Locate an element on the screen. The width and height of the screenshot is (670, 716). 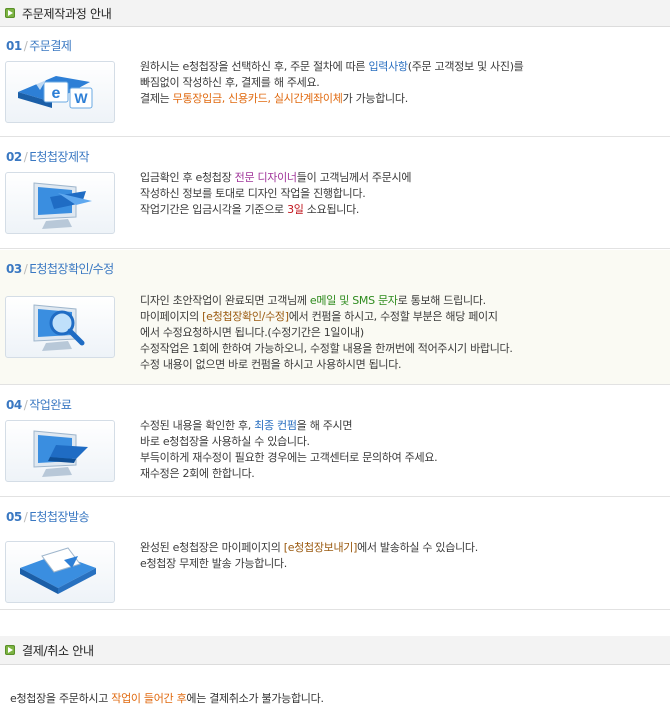
text-segment: 들이 고객님께서 주문시에 is located at coordinates (354, 177).